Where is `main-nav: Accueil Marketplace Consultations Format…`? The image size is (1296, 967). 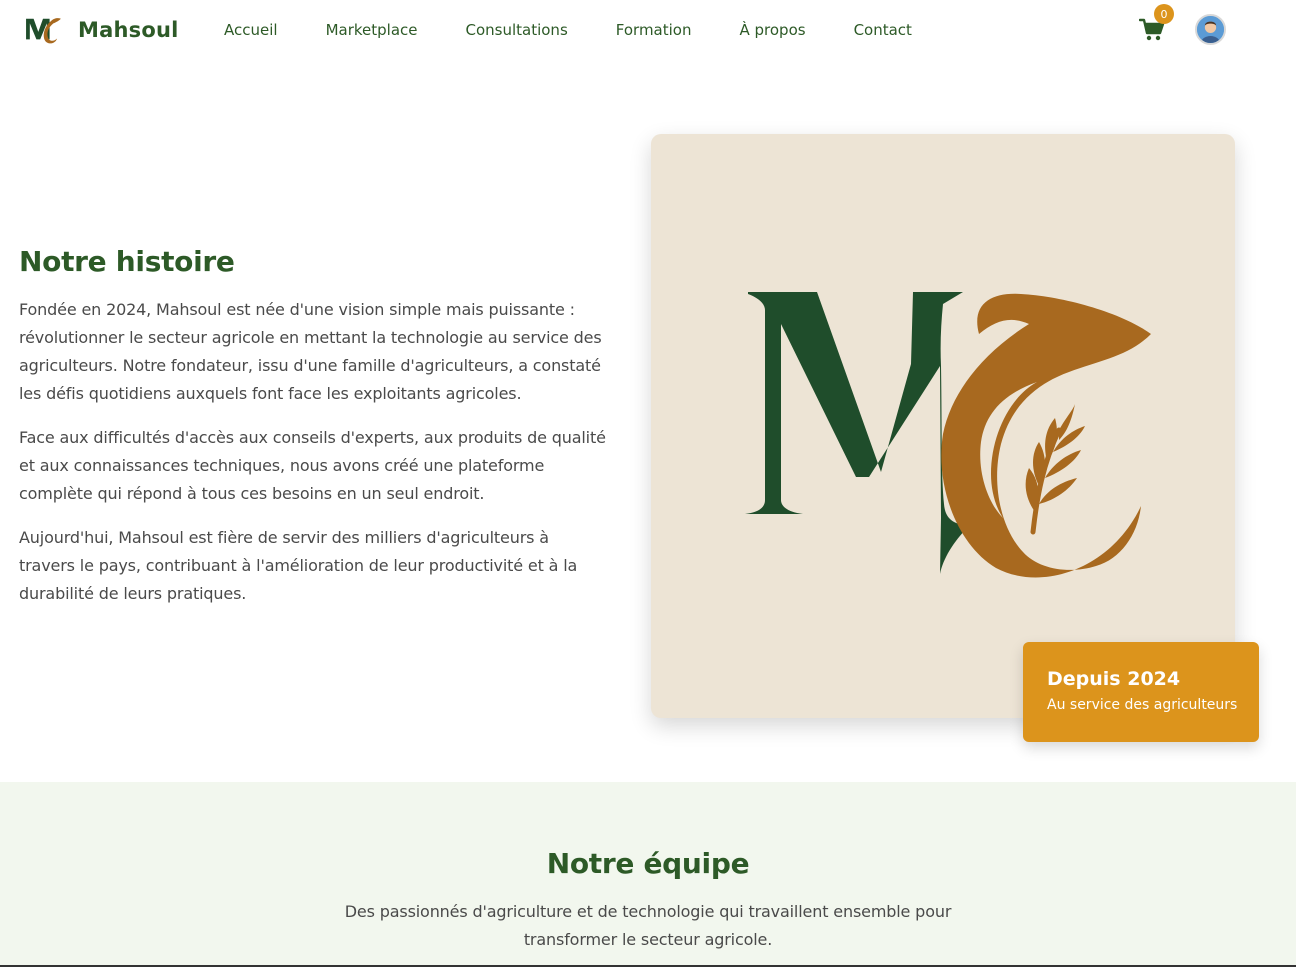
main-nav: Accueil Marketplace Consultations Format… is located at coordinates (592, 30).